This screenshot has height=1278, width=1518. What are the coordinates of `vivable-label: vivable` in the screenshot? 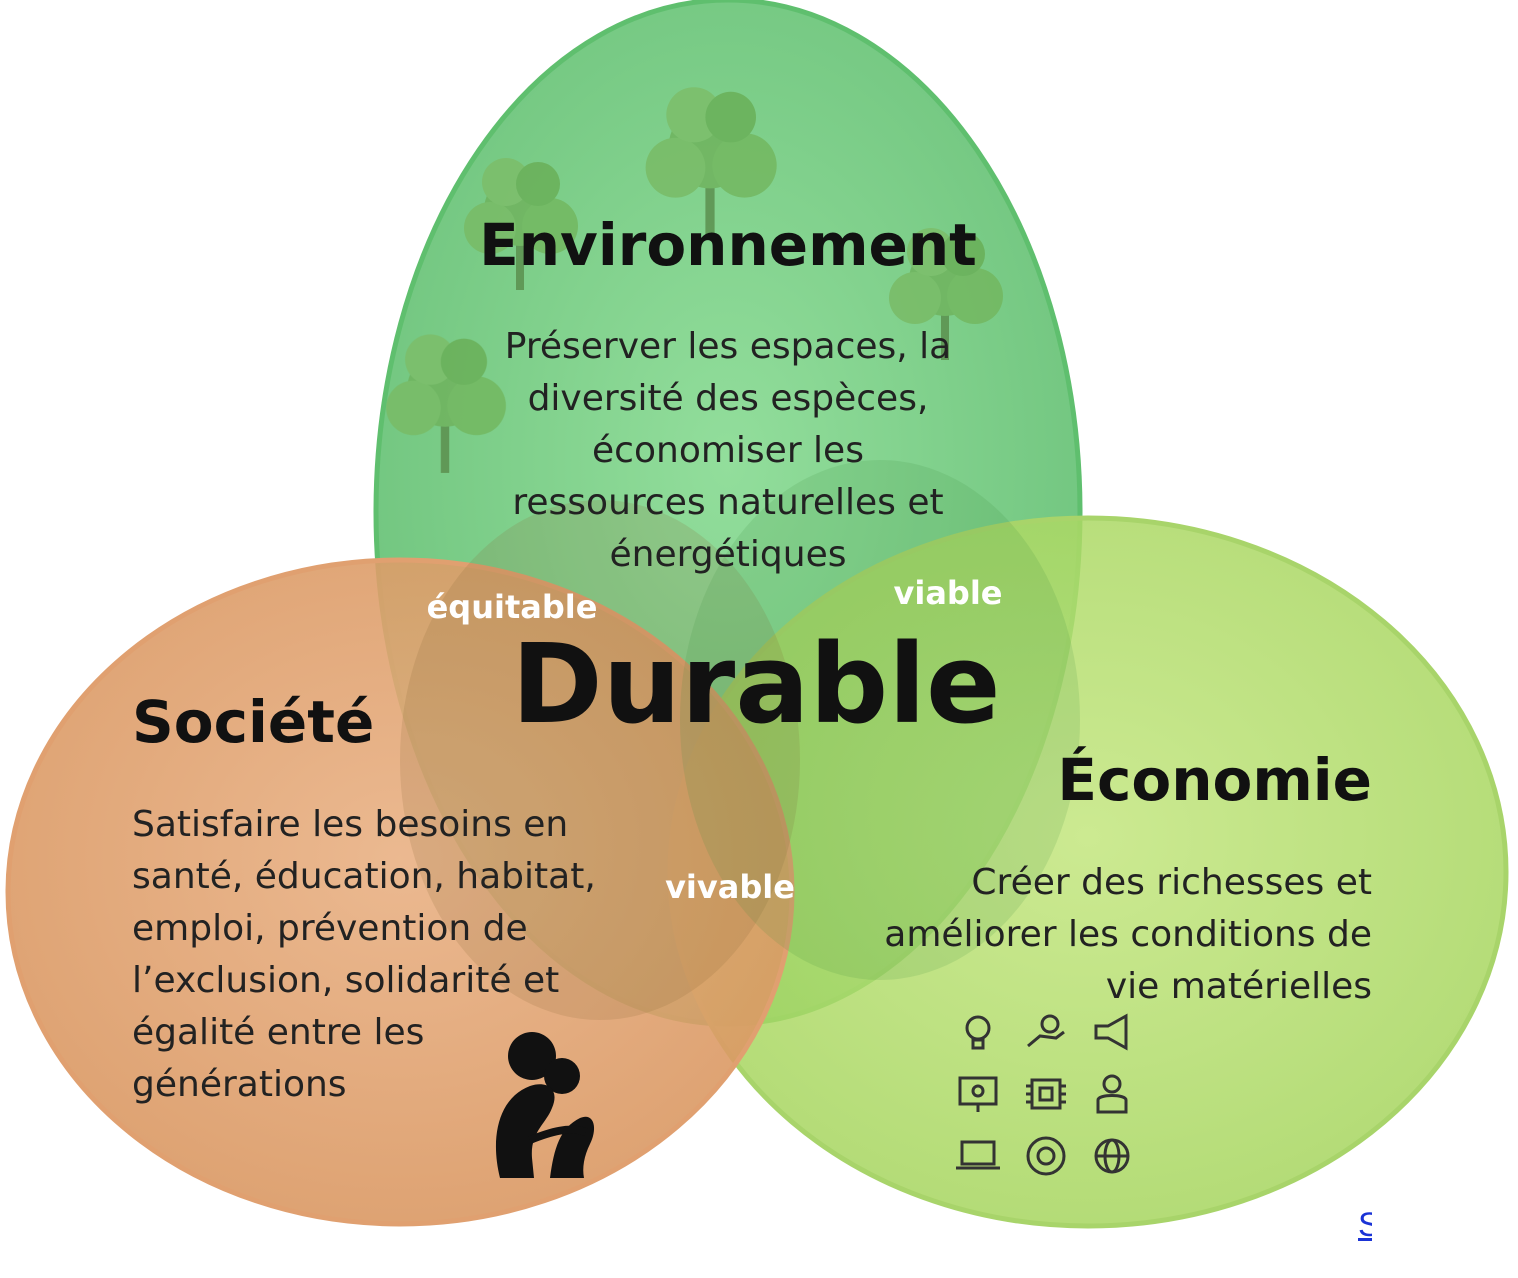 It's located at (730, 887).